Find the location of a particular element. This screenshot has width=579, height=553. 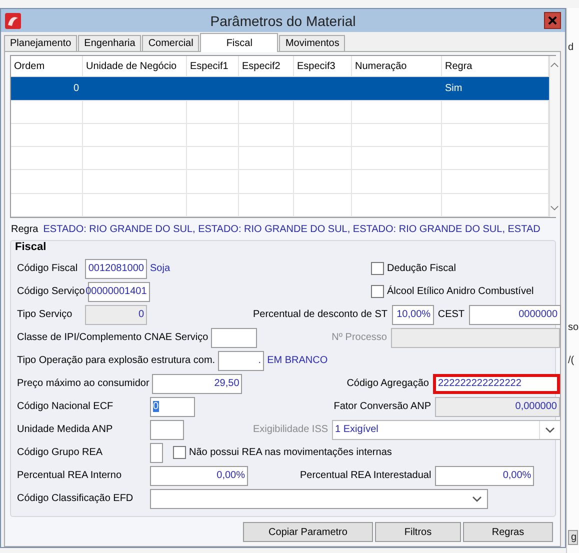

field-label: Exigibilidade ISS is located at coordinates (290, 429).